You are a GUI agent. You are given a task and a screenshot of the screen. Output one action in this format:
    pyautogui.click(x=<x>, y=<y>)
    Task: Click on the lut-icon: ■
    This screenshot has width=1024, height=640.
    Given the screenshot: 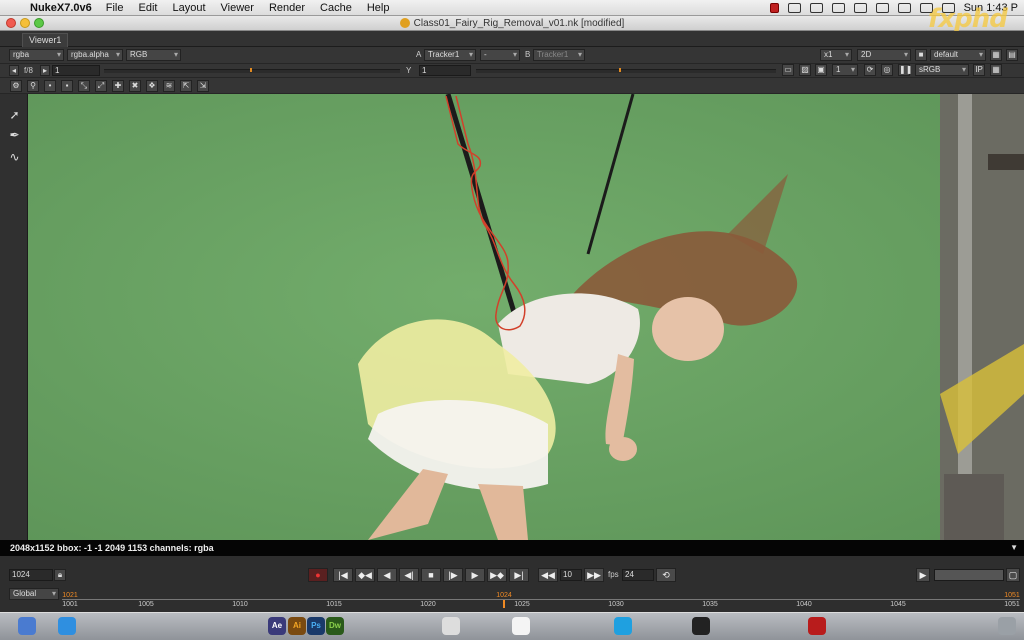 What is the action you would take?
    pyautogui.click(x=921, y=55)
    